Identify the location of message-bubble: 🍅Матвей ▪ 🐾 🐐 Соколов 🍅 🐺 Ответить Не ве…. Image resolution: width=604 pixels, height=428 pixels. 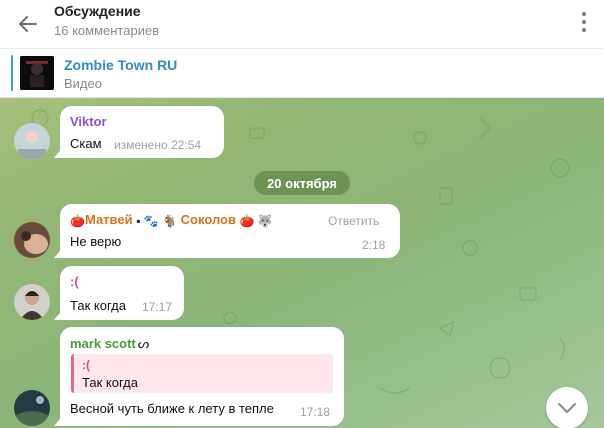
(230, 231).